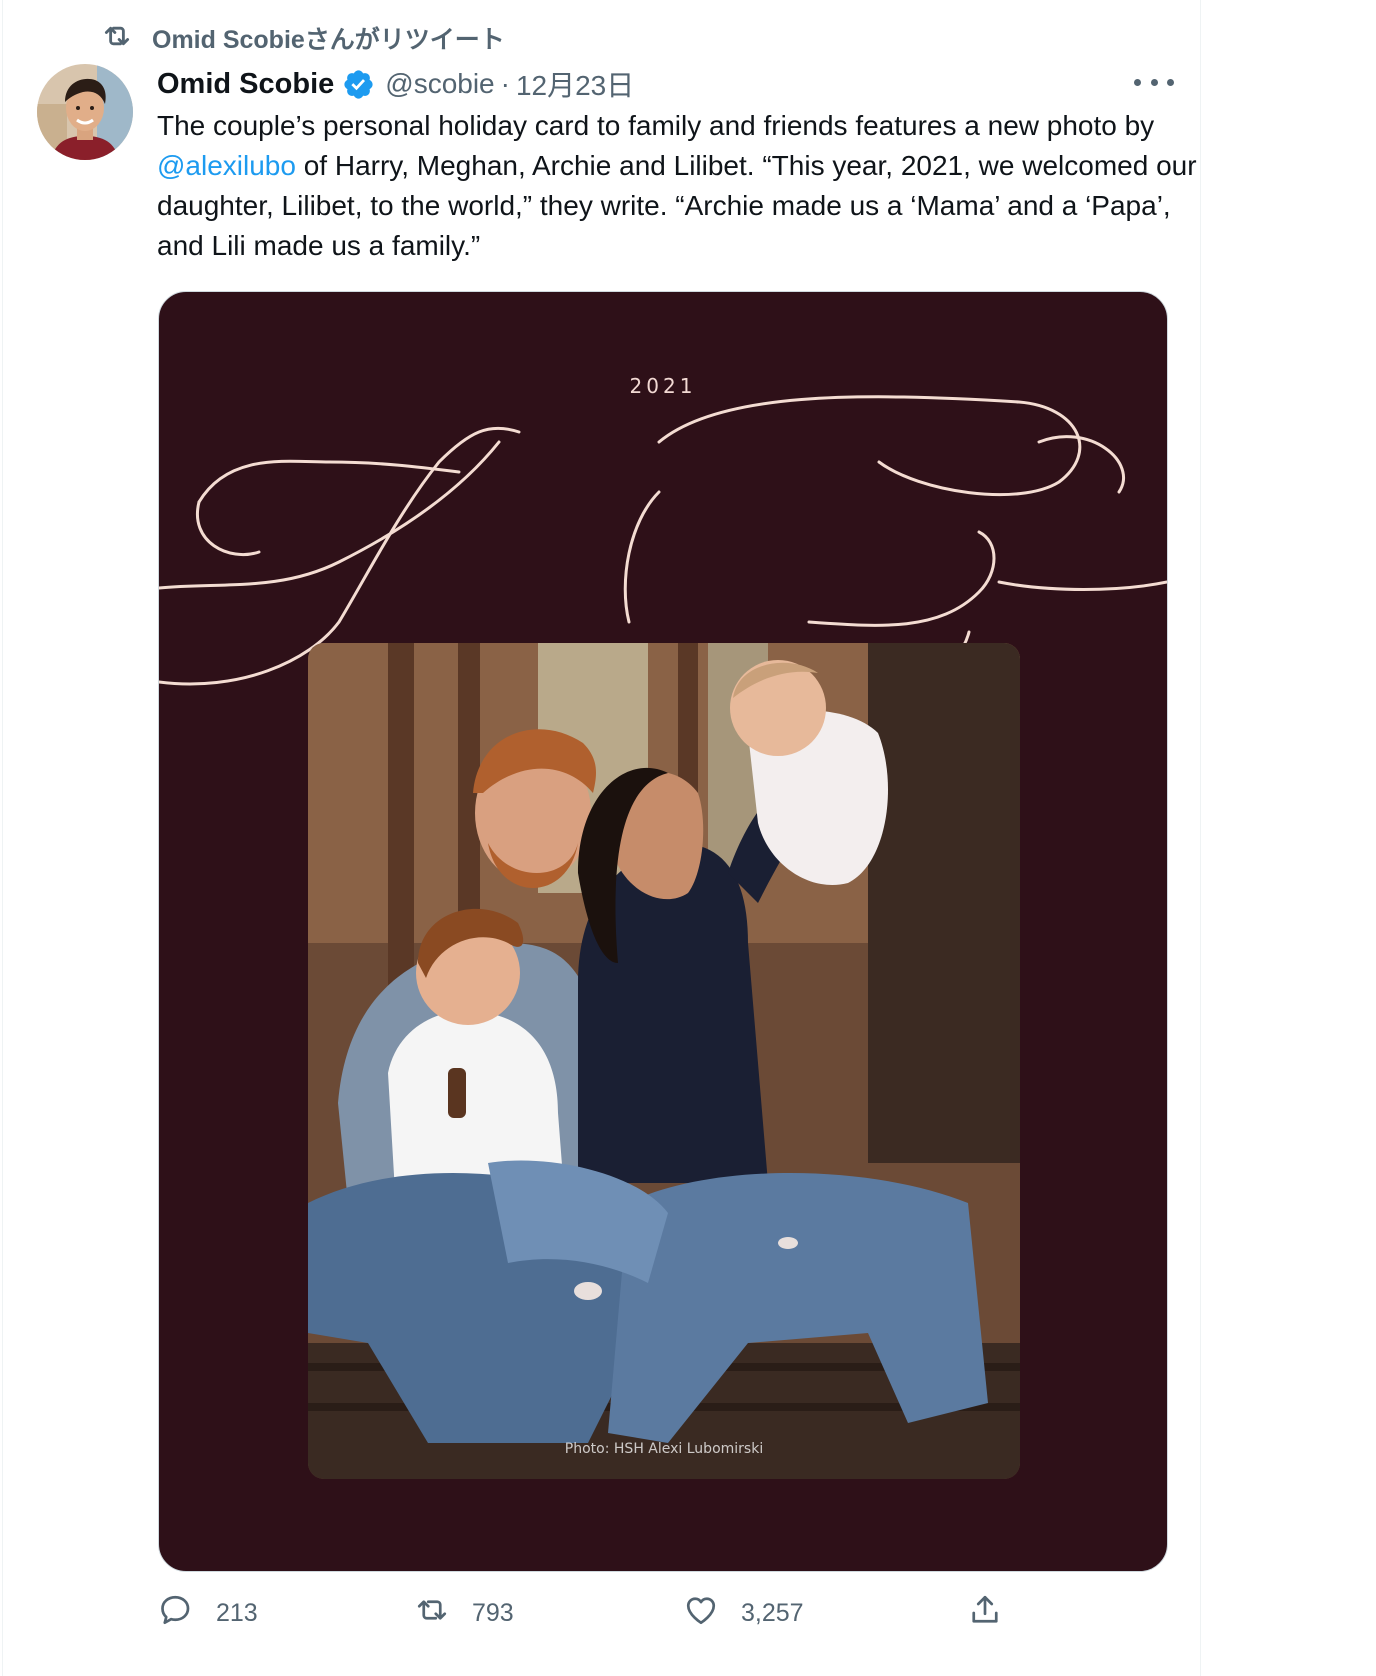 Image resolution: width=1376 pixels, height=1676 pixels. What do you see at coordinates (208, 1613) in the screenshot?
I see `reply-button: 213` at bounding box center [208, 1613].